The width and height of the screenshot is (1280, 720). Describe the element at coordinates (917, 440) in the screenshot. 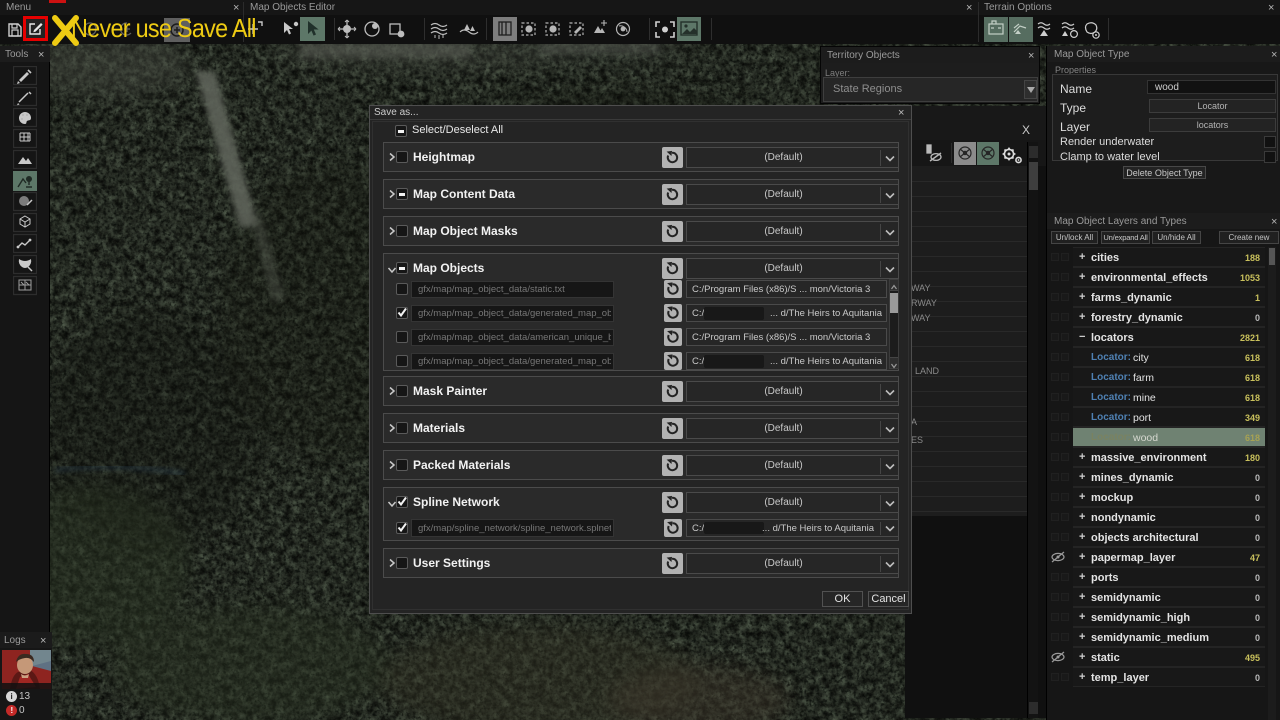

I see `svg-text: ES` at that location.